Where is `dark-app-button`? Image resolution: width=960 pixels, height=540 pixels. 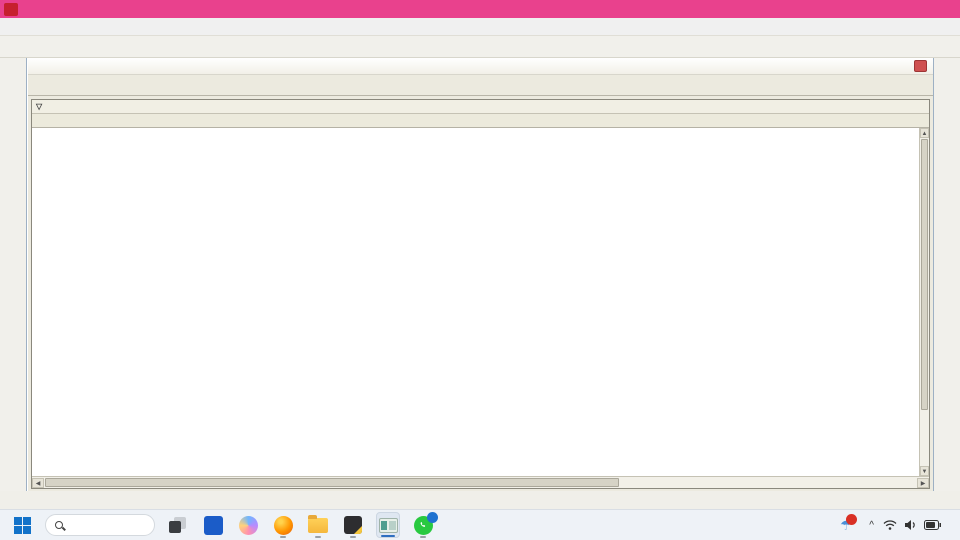
dark-app-button is located at coordinates (353, 525).